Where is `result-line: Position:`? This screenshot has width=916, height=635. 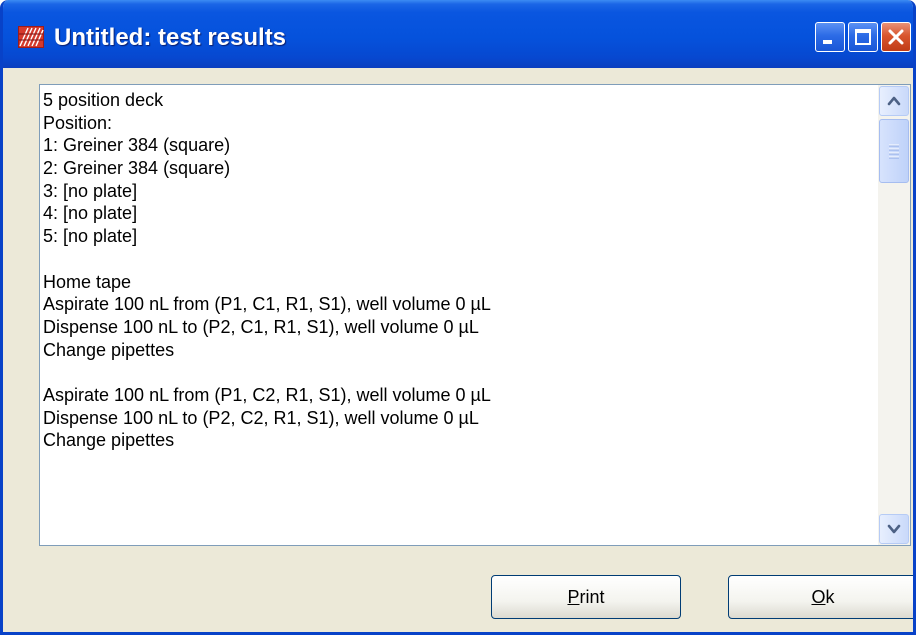 result-line: Position: is located at coordinates (78, 122).